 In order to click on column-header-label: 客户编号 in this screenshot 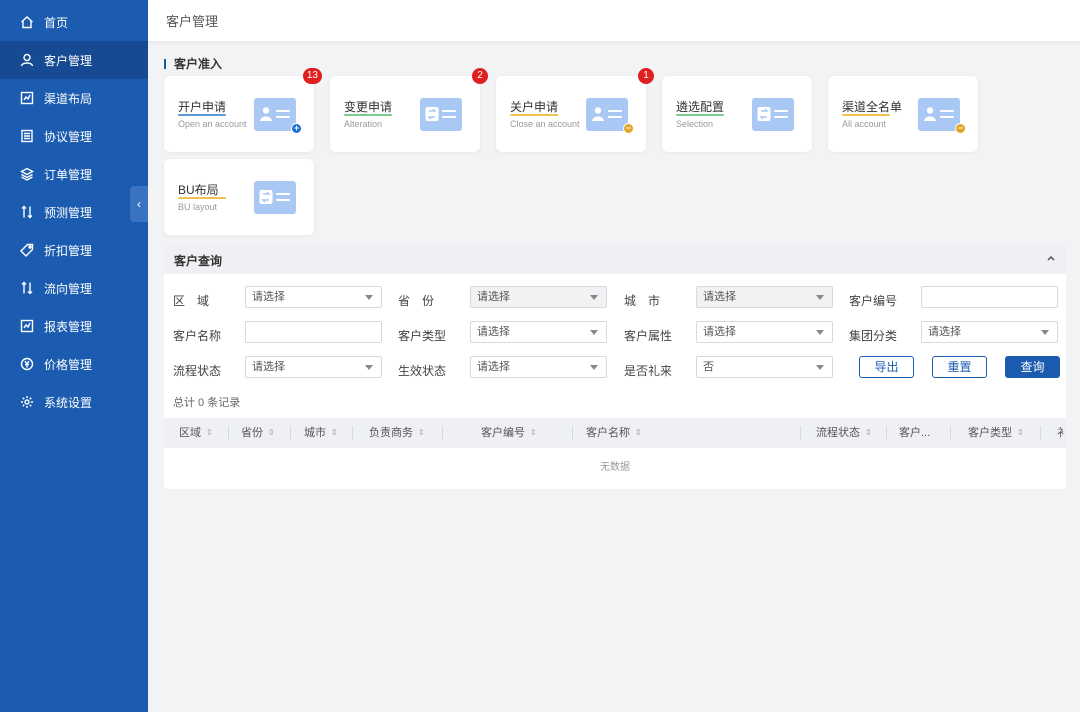, I will do `click(503, 433)`.